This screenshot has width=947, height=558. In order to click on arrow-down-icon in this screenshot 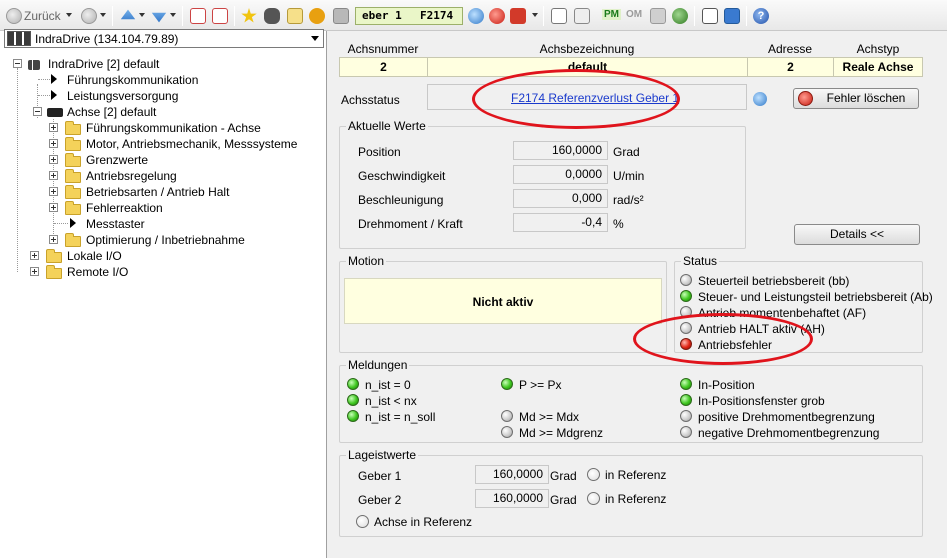, I will do `click(159, 17)`.